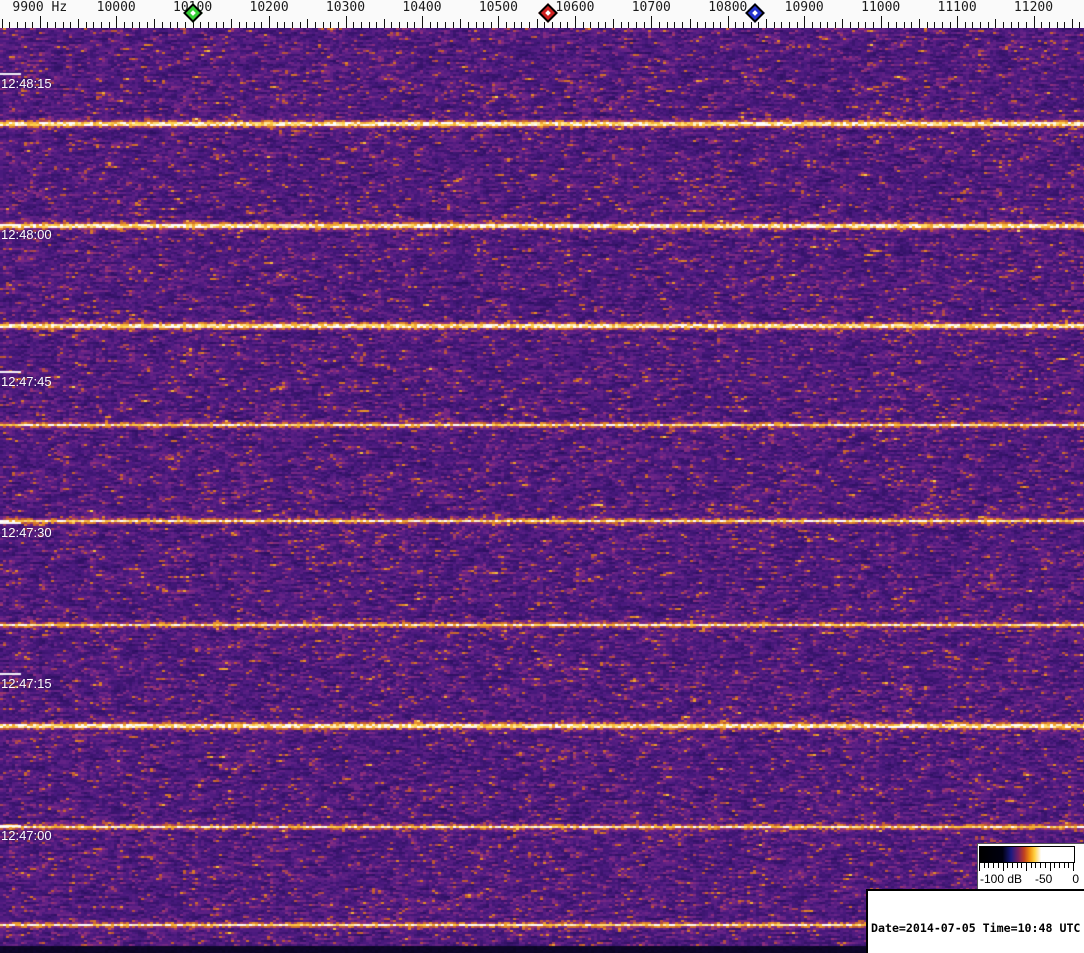 The width and height of the screenshot is (1084, 953). Describe the element at coordinates (26, 83) in the screenshot. I see `time-label: 12:48:15` at that location.